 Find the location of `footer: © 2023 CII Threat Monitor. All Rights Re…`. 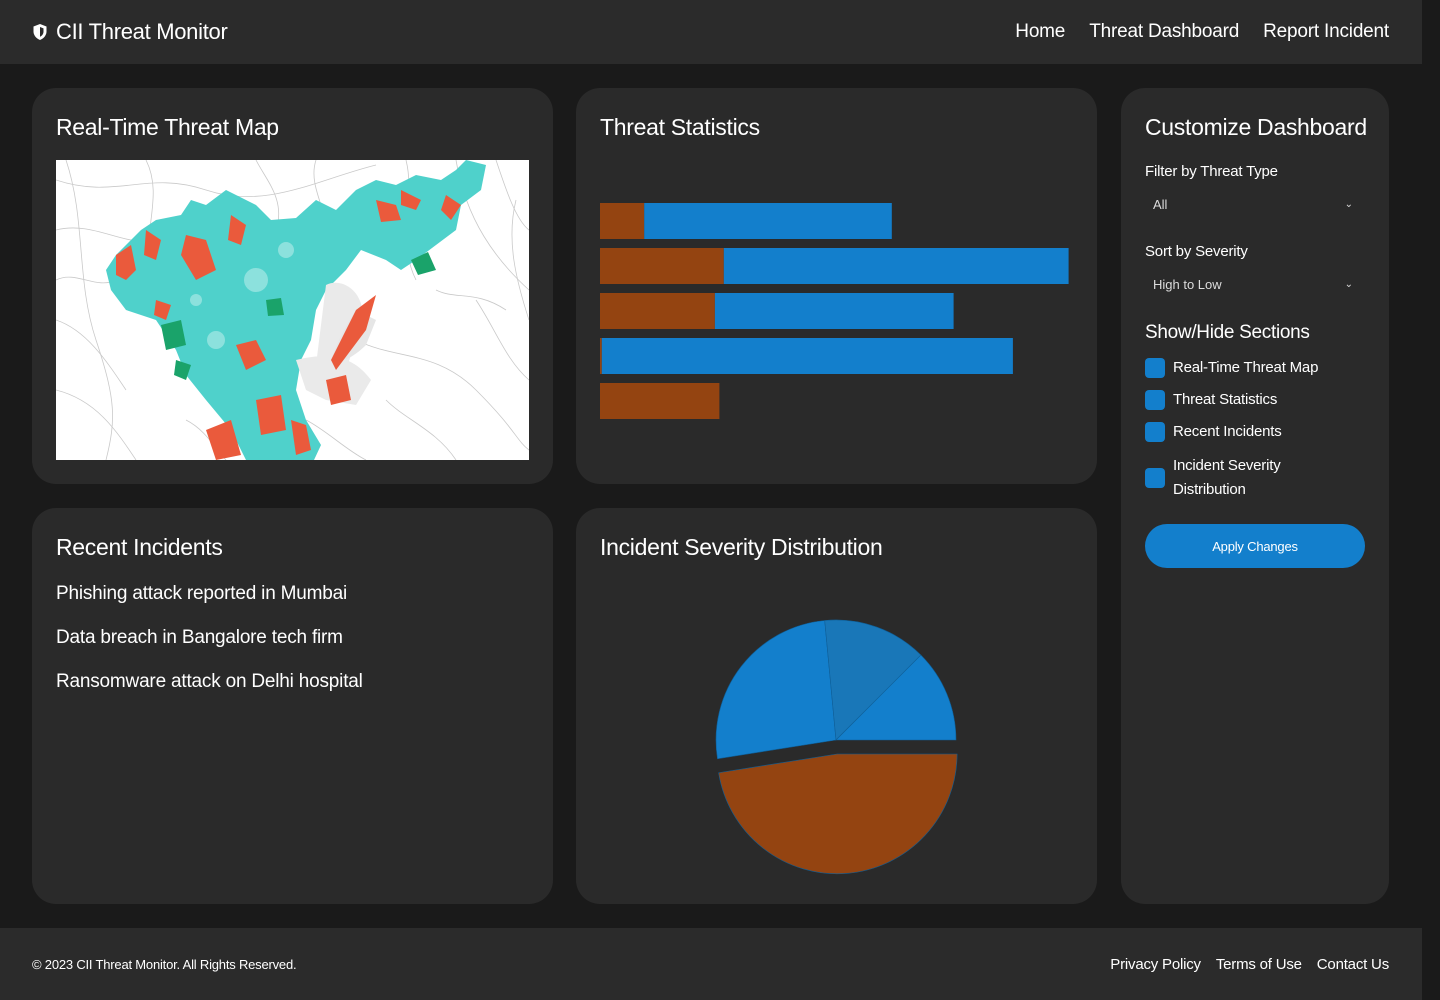

footer: © 2023 CII Threat Monitor. All Rights Re… is located at coordinates (711, 964).